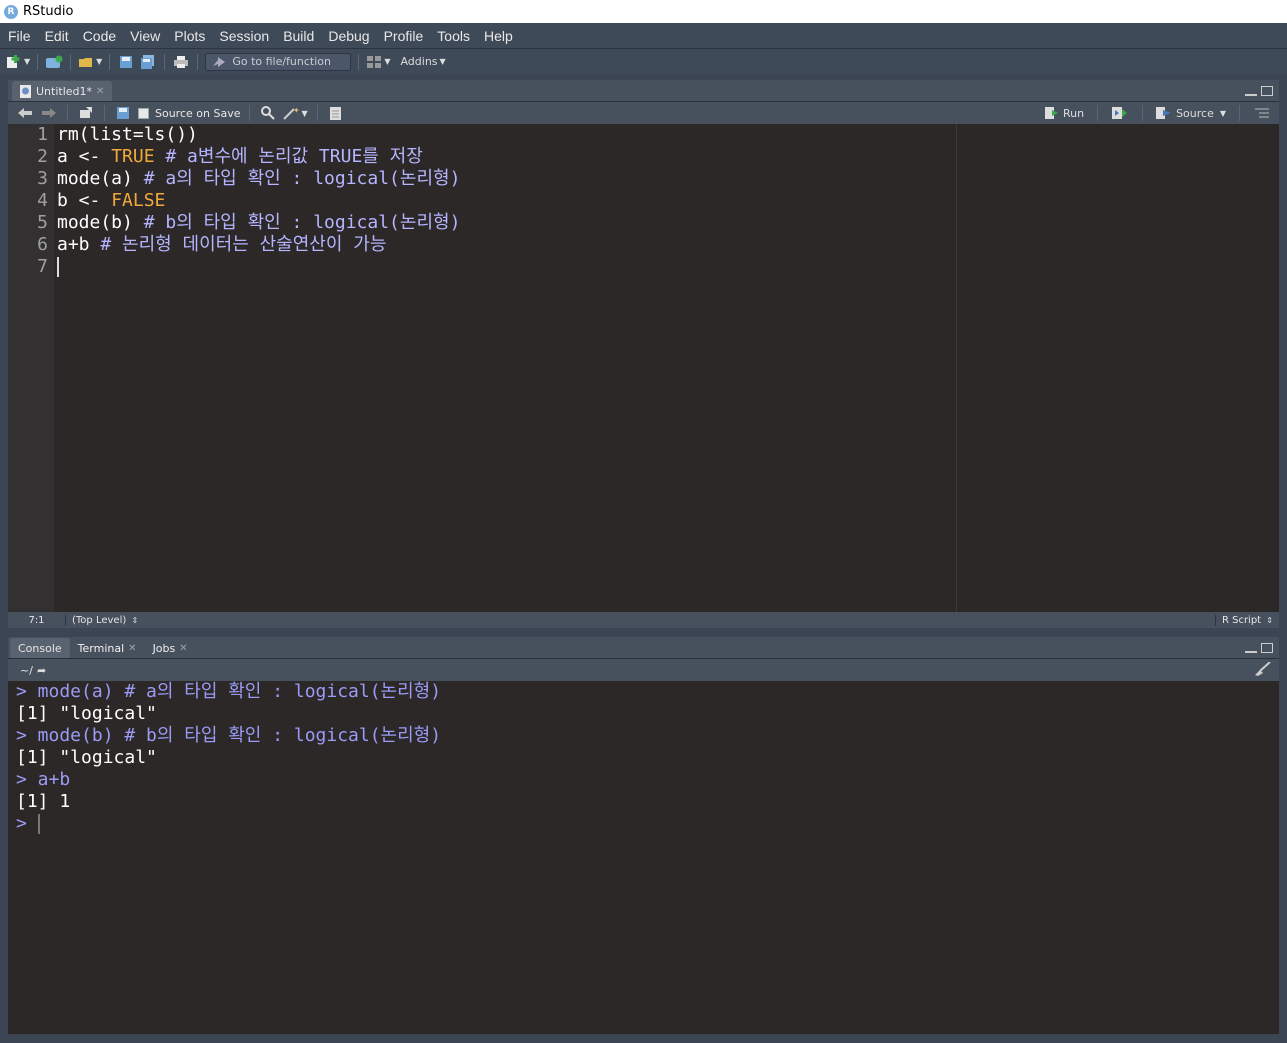  I want to click on menu-tools: Tools, so click(453, 36).